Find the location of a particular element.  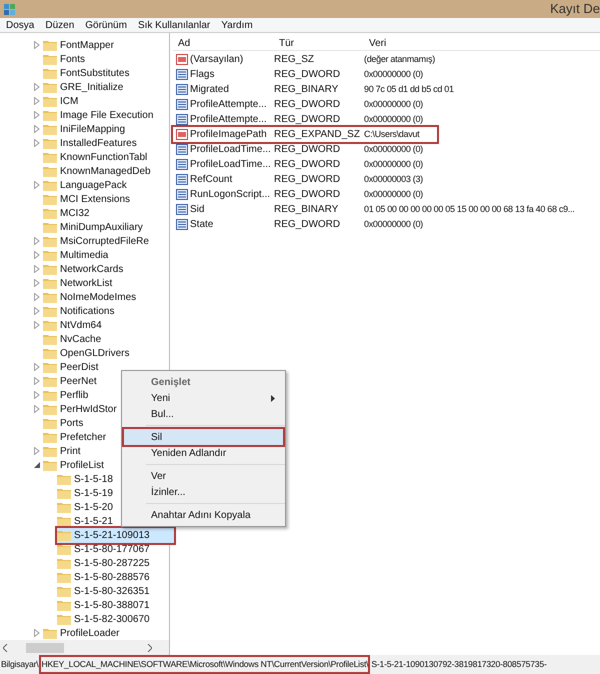

menu-item: Yeni is located at coordinates (203, 398).